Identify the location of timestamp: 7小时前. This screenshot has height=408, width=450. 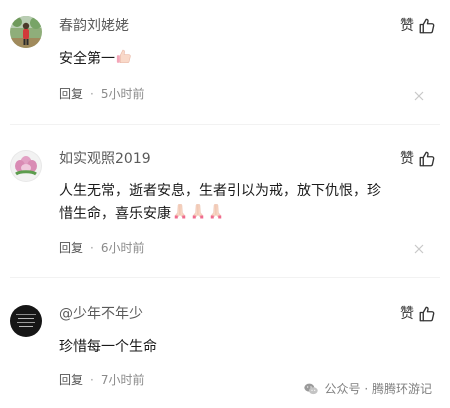
(122, 380).